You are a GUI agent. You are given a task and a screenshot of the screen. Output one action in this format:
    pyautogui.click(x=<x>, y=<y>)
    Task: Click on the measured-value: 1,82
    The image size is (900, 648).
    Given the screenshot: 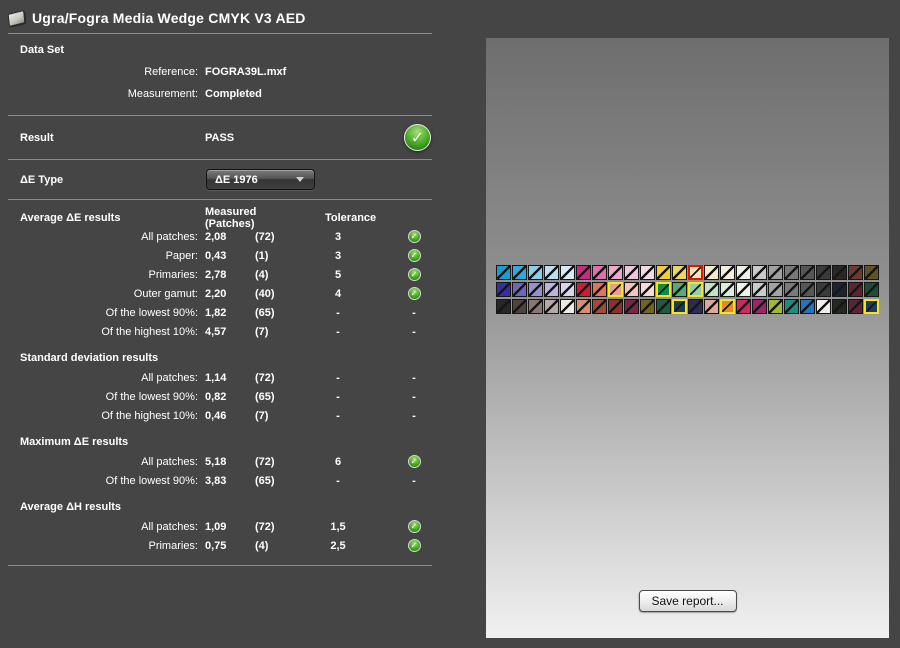 What is the action you would take?
    pyautogui.click(x=216, y=312)
    